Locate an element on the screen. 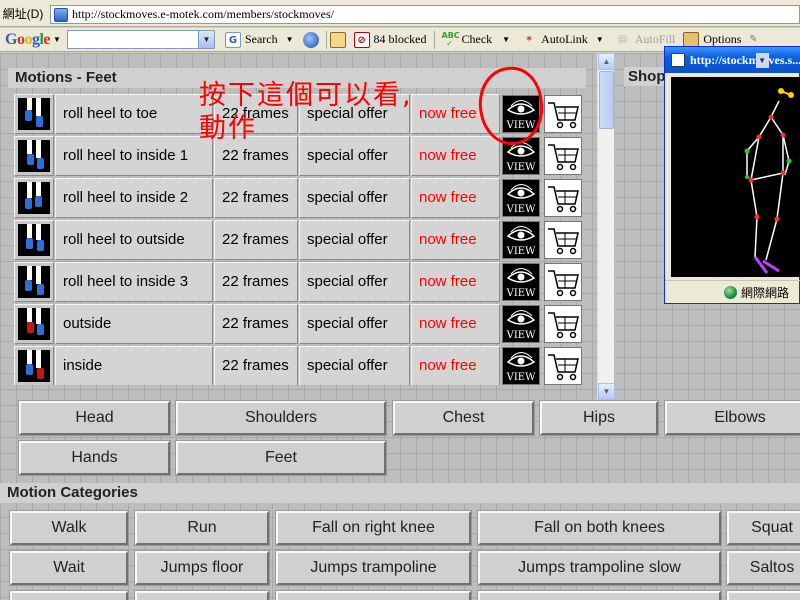 The width and height of the screenshot is (800, 600). motion-name: roll heel to inside 1 is located at coordinates (134, 156).